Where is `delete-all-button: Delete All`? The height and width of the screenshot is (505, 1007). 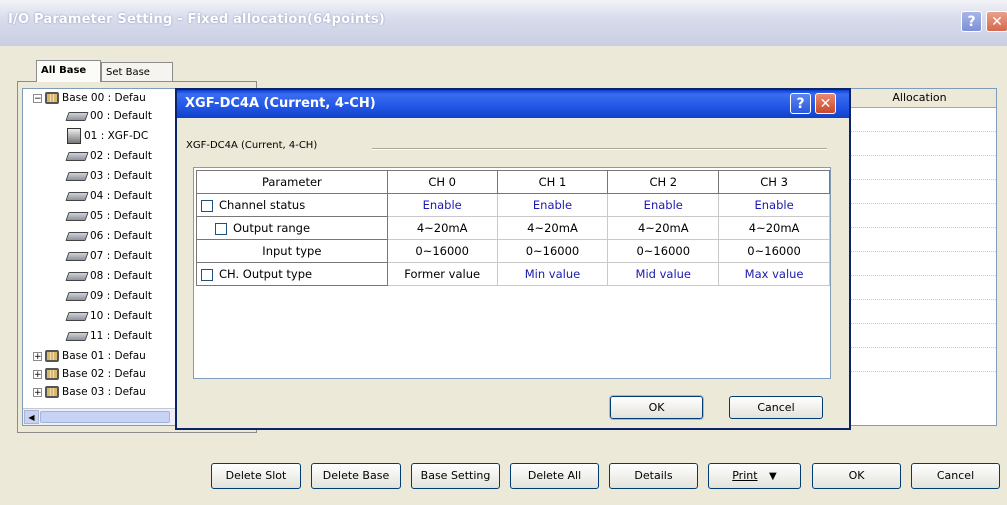 delete-all-button: Delete All is located at coordinates (554, 476).